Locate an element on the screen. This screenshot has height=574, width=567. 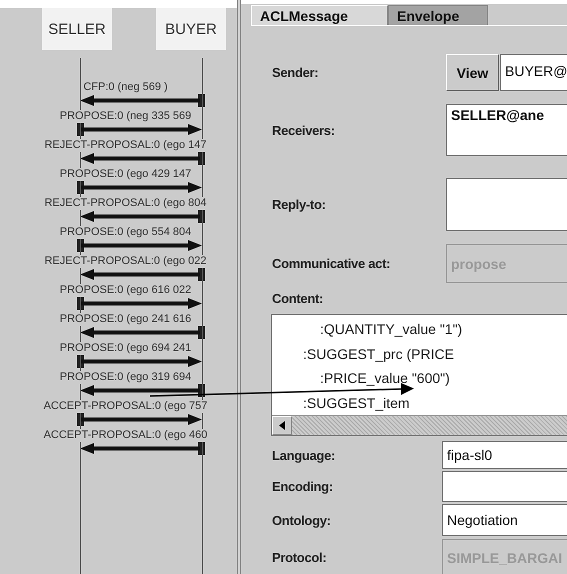
input-field: SELLER@ane is located at coordinates (506, 130).